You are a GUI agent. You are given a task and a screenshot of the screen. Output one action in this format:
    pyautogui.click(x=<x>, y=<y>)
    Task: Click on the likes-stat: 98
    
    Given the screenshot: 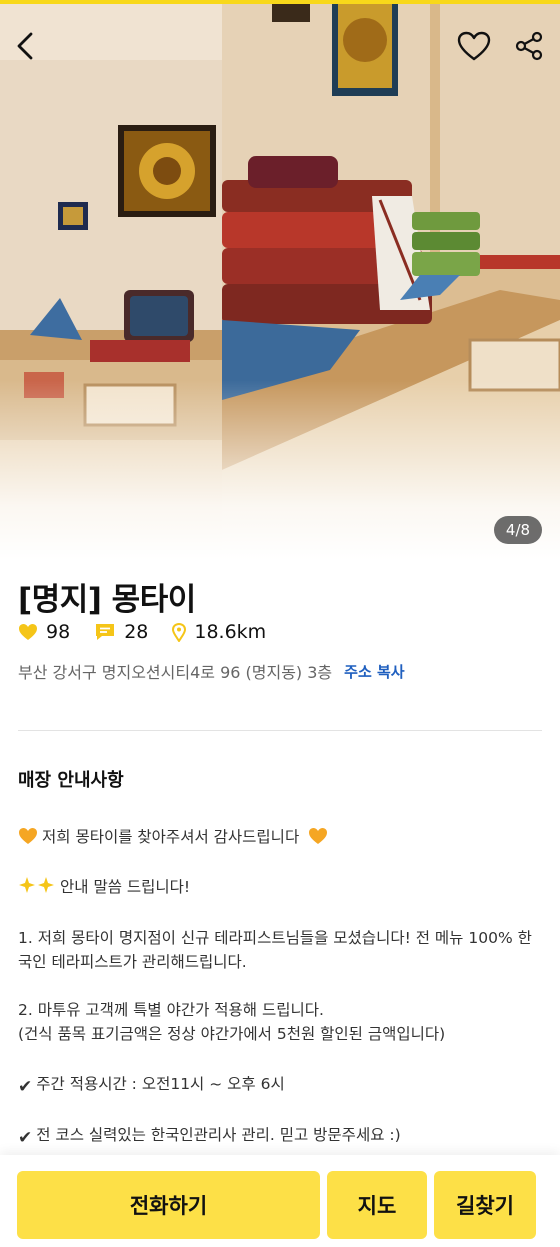 What is the action you would take?
    pyautogui.click(x=44, y=632)
    